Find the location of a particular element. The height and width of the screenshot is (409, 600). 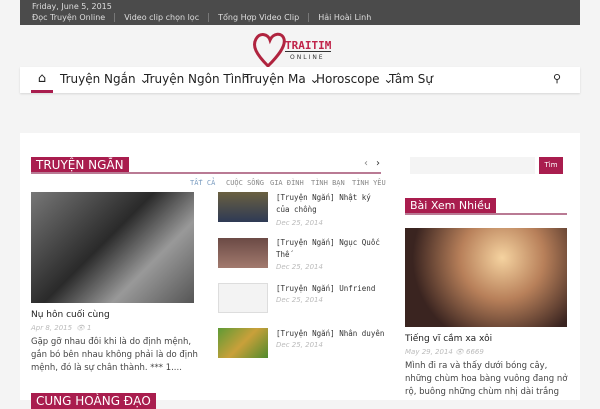

item-title: [Truyện Ngắn] Unfriend is located at coordinates (331, 289).